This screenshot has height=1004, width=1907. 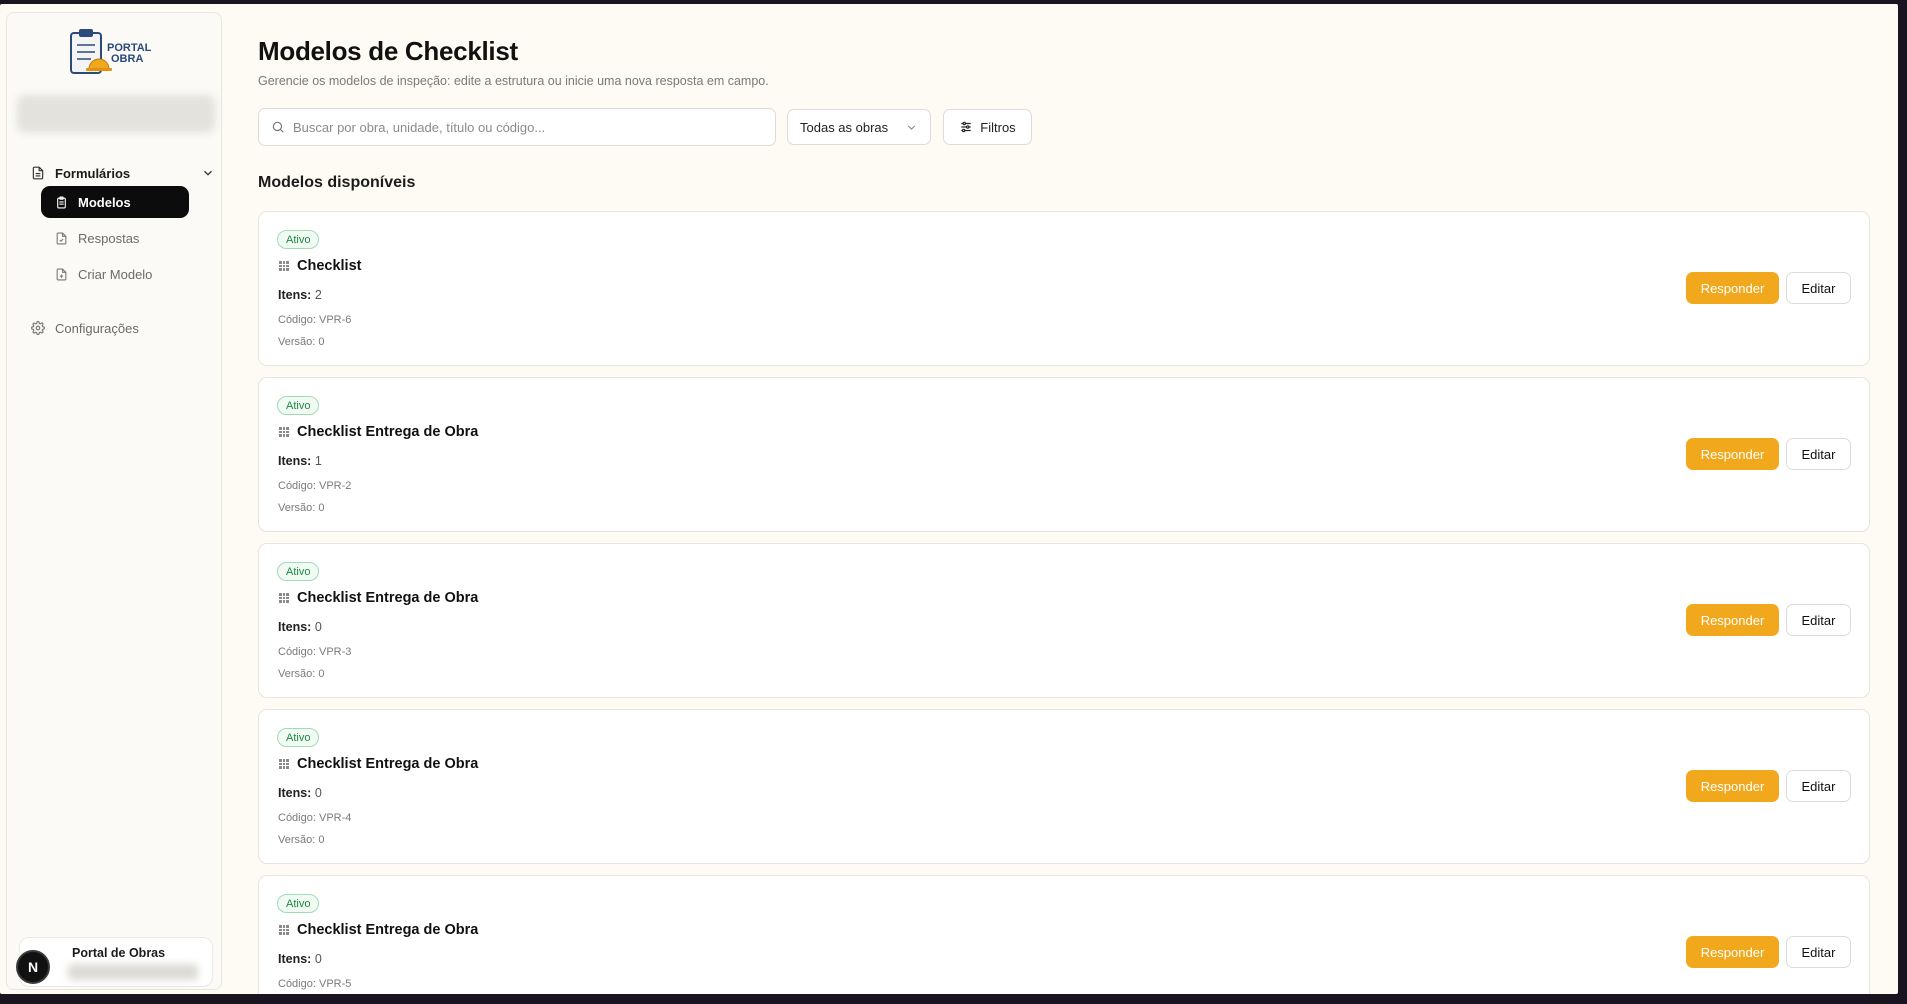 I want to click on filters-label: Filtros, so click(x=998, y=127).